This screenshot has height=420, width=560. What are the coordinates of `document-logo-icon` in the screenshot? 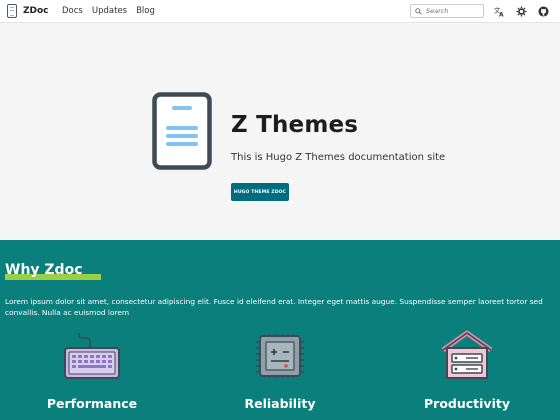 It's located at (12, 11).